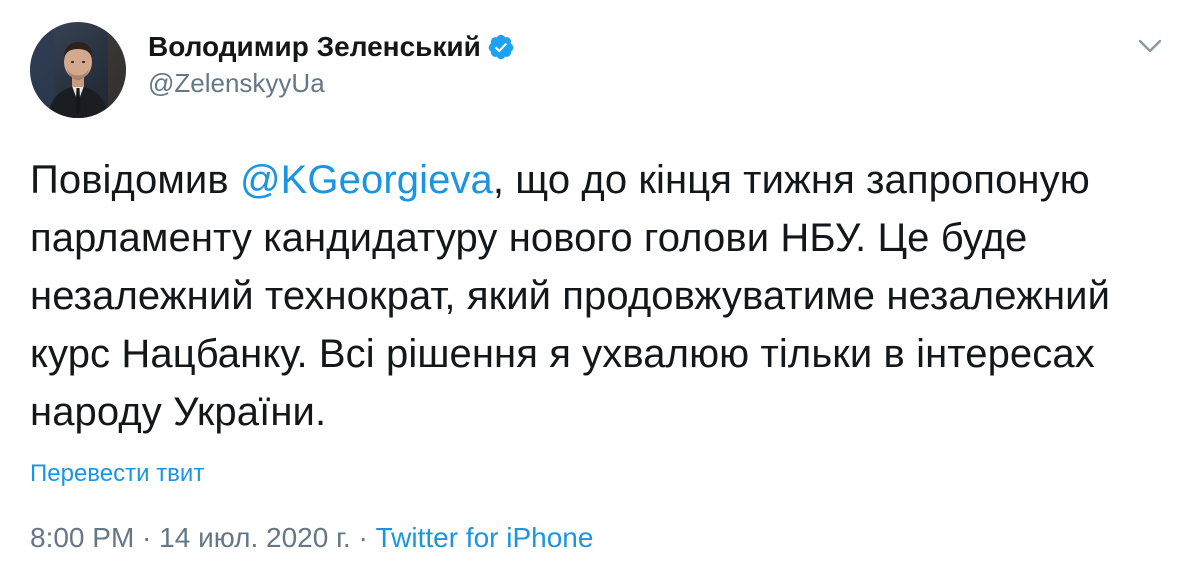 The width and height of the screenshot is (1194, 586). I want to click on handle: @ZelenskyyUa, so click(331, 83).